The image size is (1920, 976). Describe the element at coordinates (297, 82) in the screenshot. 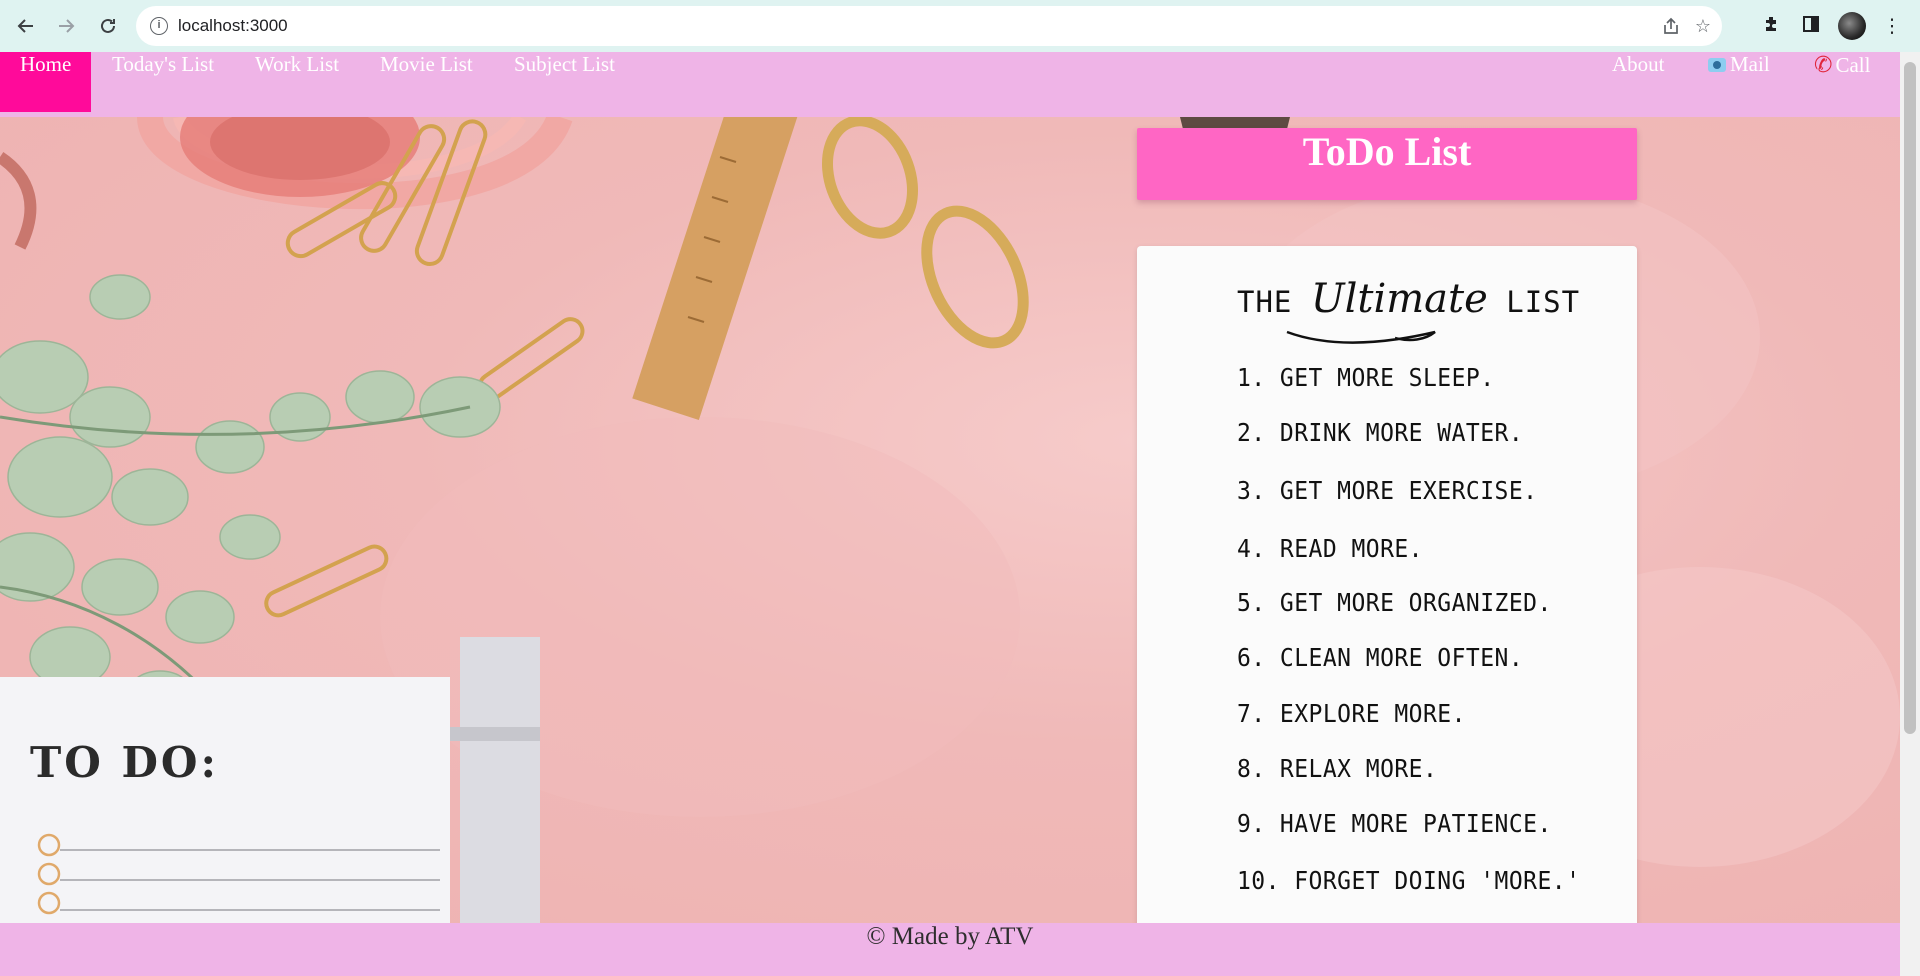

I see `nav-work-list: Work List` at that location.